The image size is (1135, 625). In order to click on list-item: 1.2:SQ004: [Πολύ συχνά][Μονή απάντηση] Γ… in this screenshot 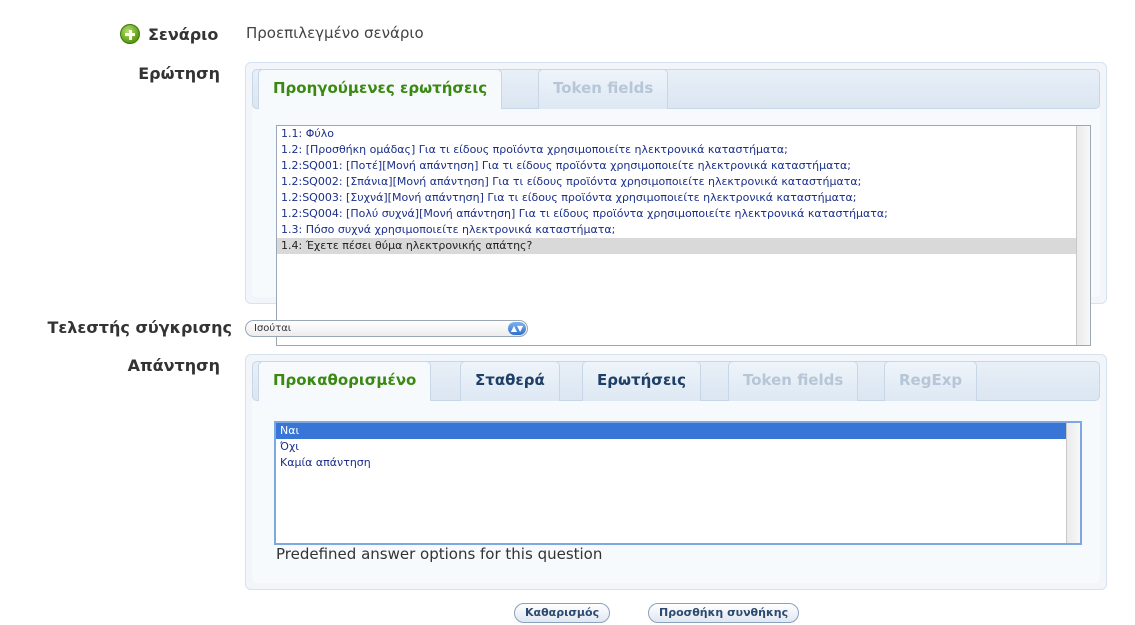, I will do `click(683, 214)`.